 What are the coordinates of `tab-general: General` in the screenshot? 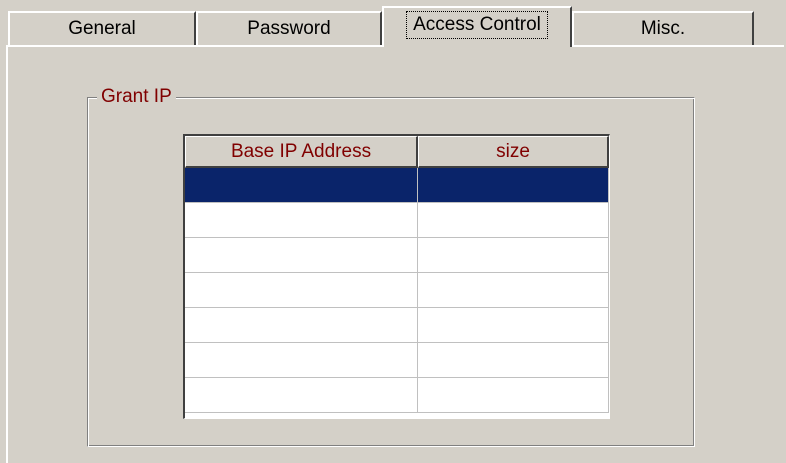 It's located at (102, 28).